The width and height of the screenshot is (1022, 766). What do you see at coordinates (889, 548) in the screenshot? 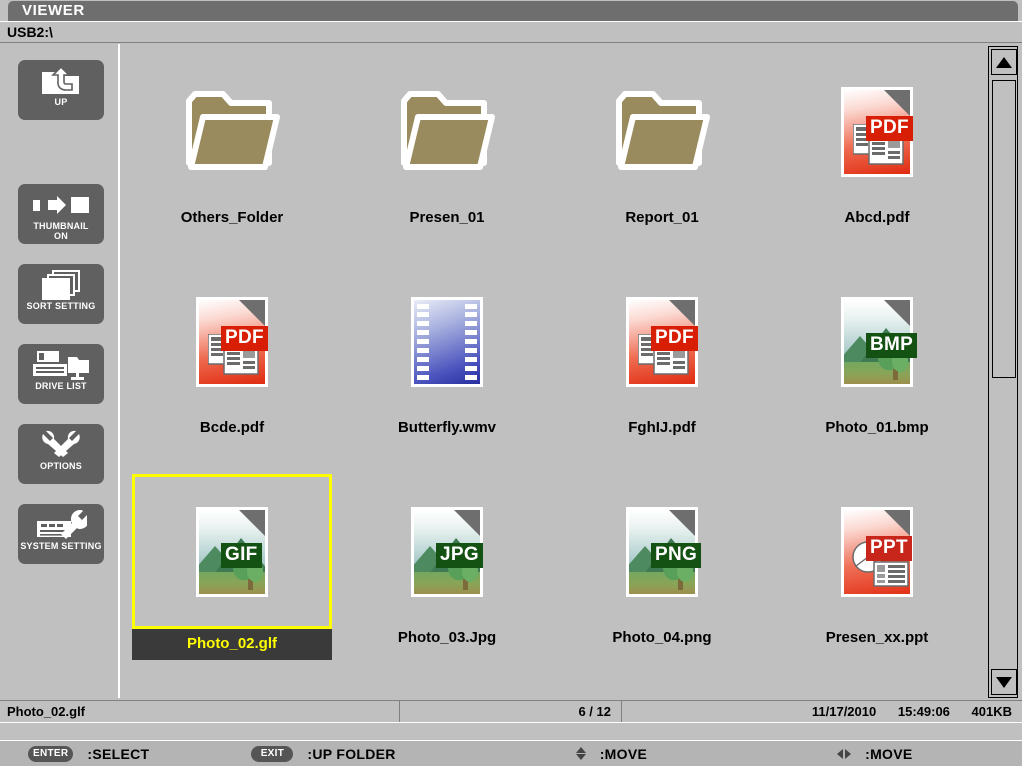
I see `file-type-badge: PPT` at bounding box center [889, 548].